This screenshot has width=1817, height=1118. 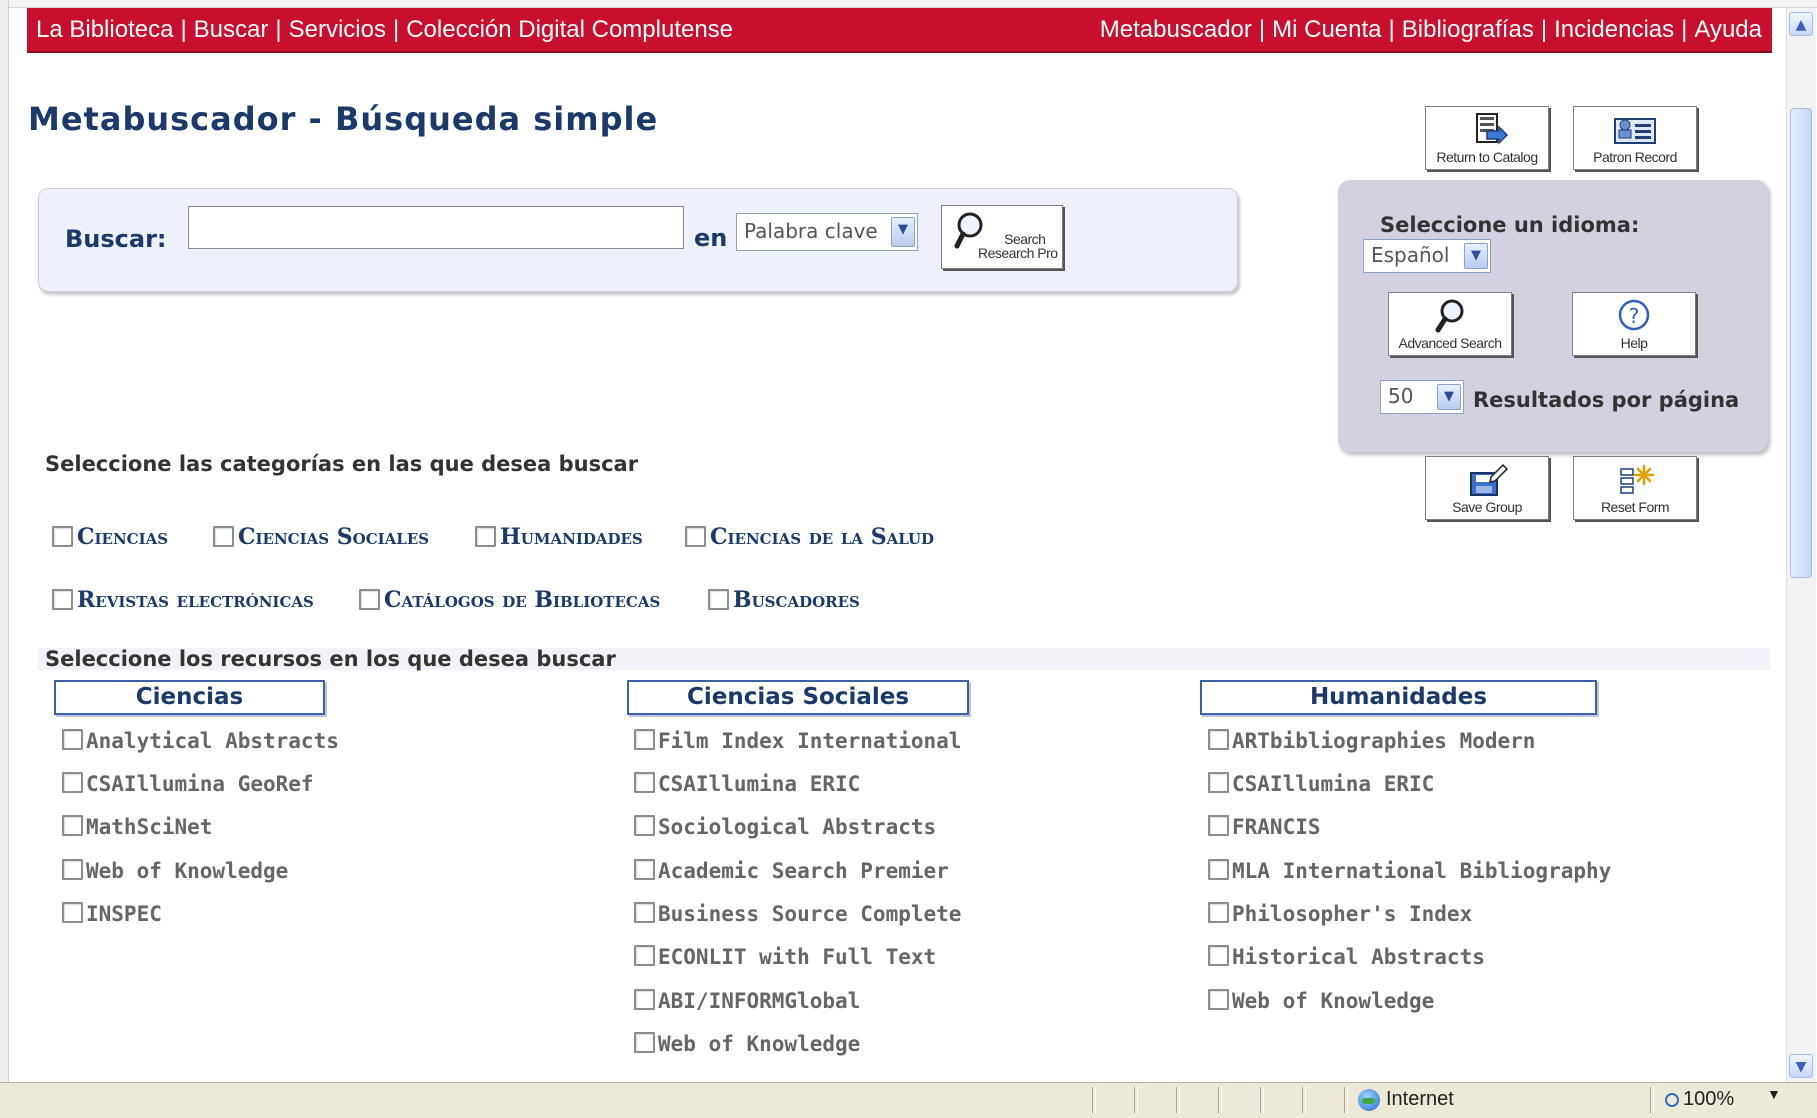 I want to click on resource-item: CSAIllumina GeoRef, so click(x=188, y=784).